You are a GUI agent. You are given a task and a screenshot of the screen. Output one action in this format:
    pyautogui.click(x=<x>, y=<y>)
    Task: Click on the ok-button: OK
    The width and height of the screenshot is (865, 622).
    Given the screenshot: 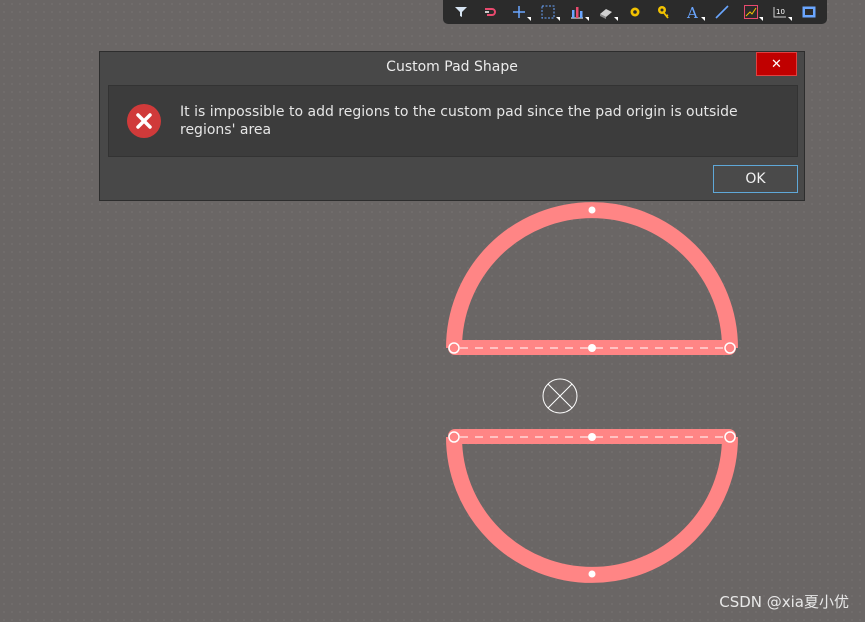 What is the action you would take?
    pyautogui.click(x=755, y=179)
    